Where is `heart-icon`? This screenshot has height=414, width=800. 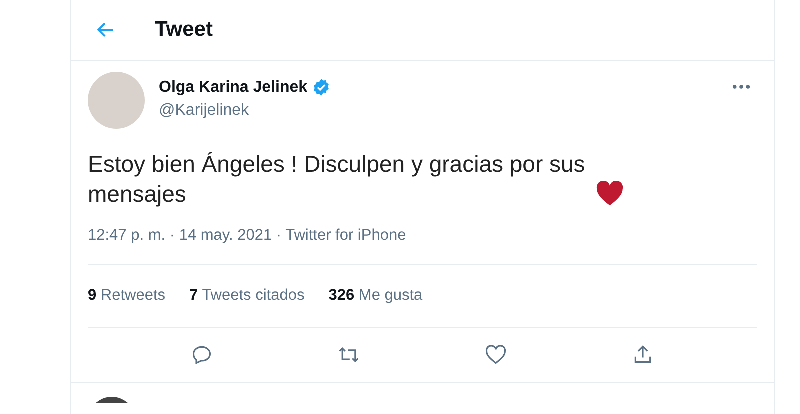
heart-icon is located at coordinates (610, 194).